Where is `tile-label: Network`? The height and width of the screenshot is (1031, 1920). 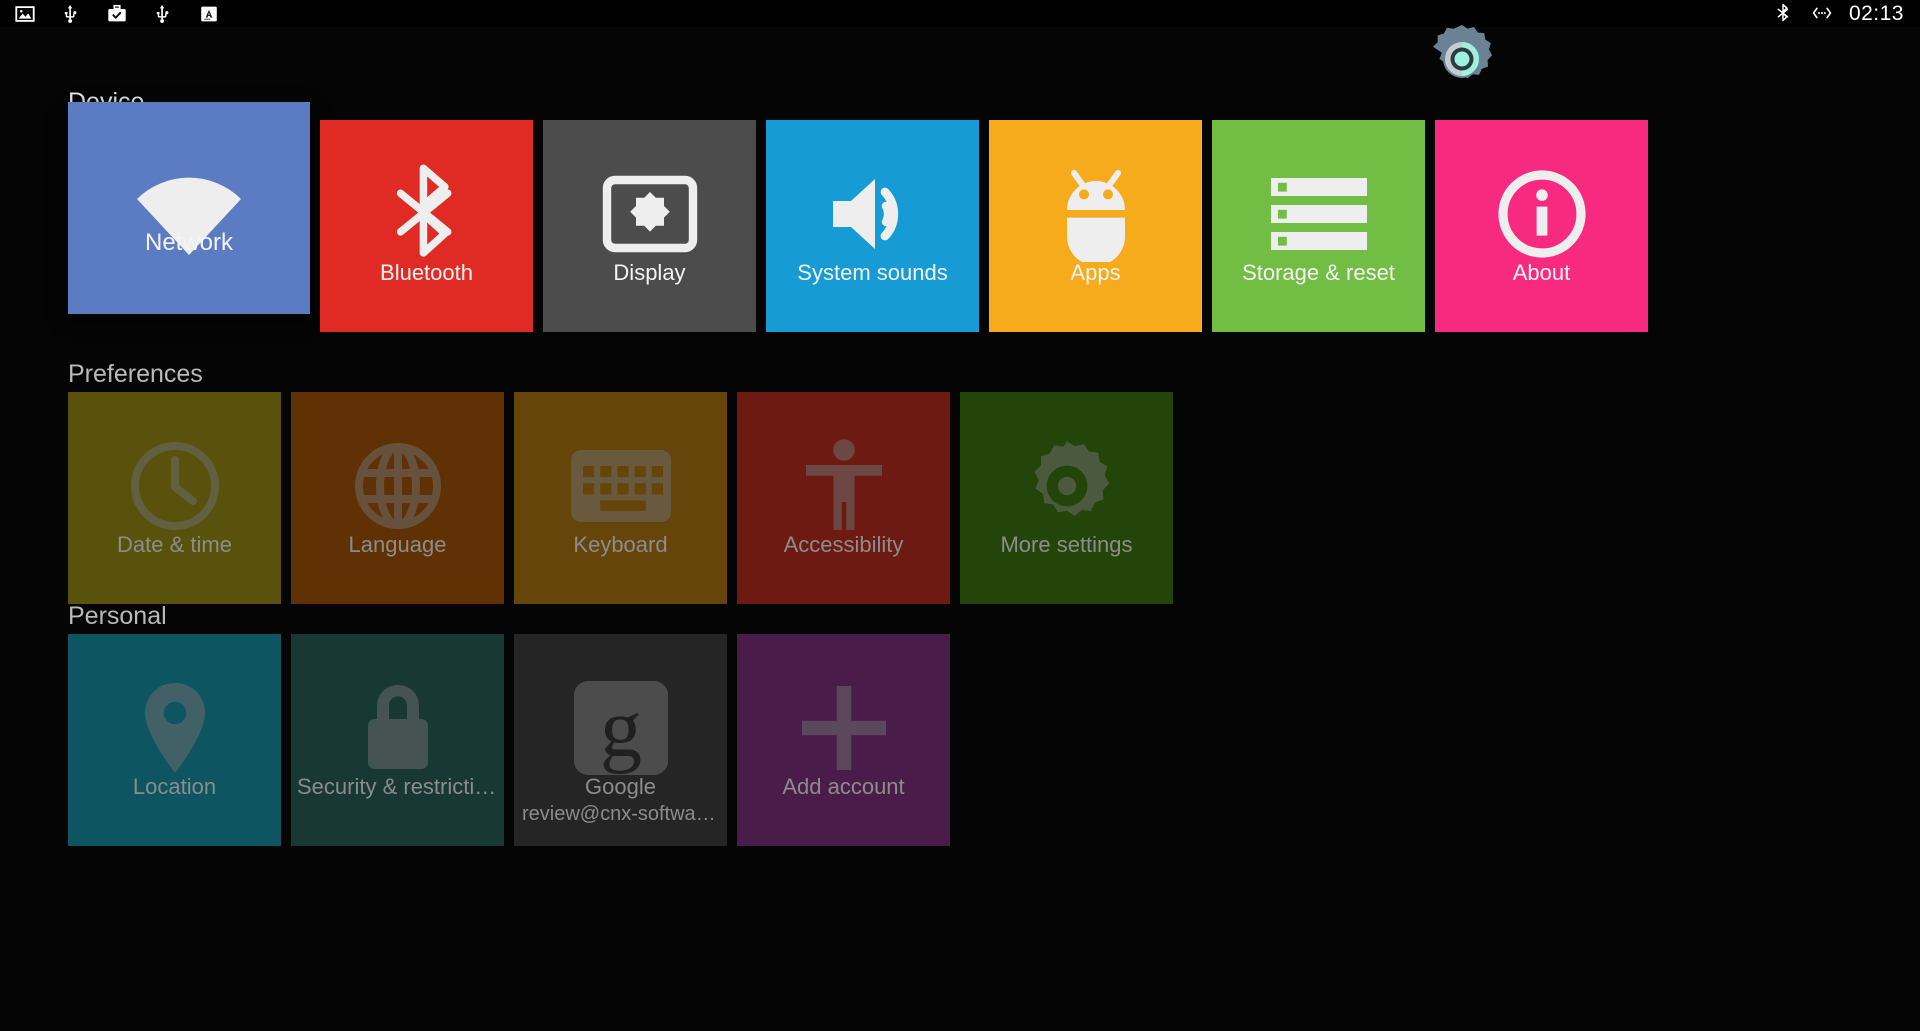
tile-label: Network is located at coordinates (189, 243).